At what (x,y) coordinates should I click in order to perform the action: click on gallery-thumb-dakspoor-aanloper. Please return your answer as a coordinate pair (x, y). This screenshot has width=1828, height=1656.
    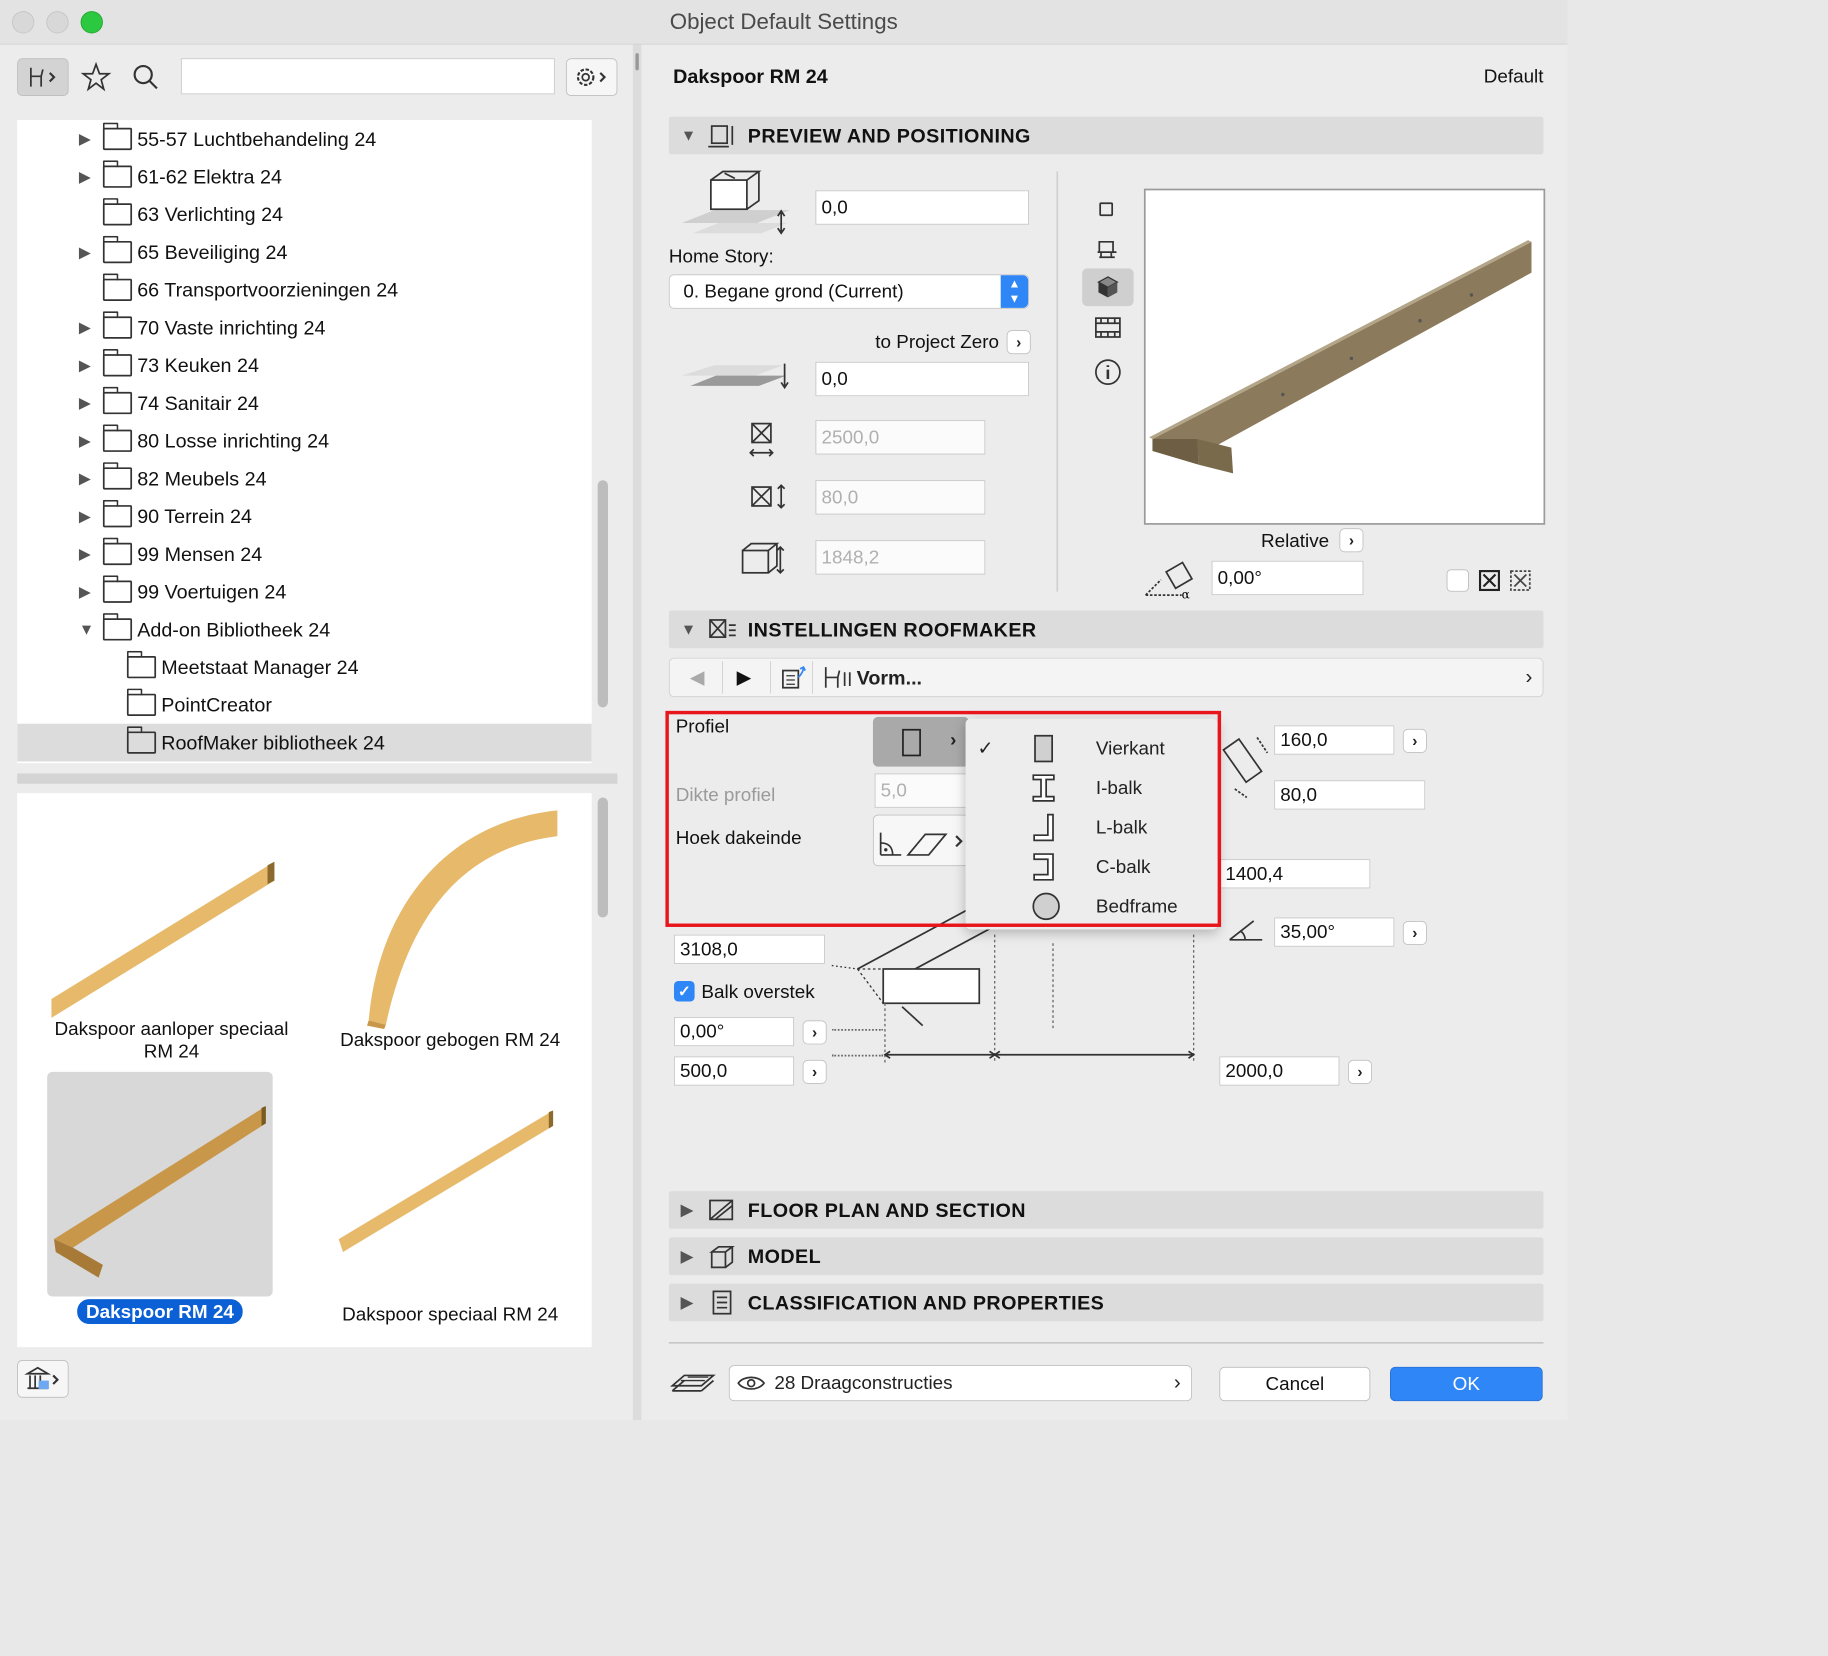
    Looking at the image, I should click on (159, 922).